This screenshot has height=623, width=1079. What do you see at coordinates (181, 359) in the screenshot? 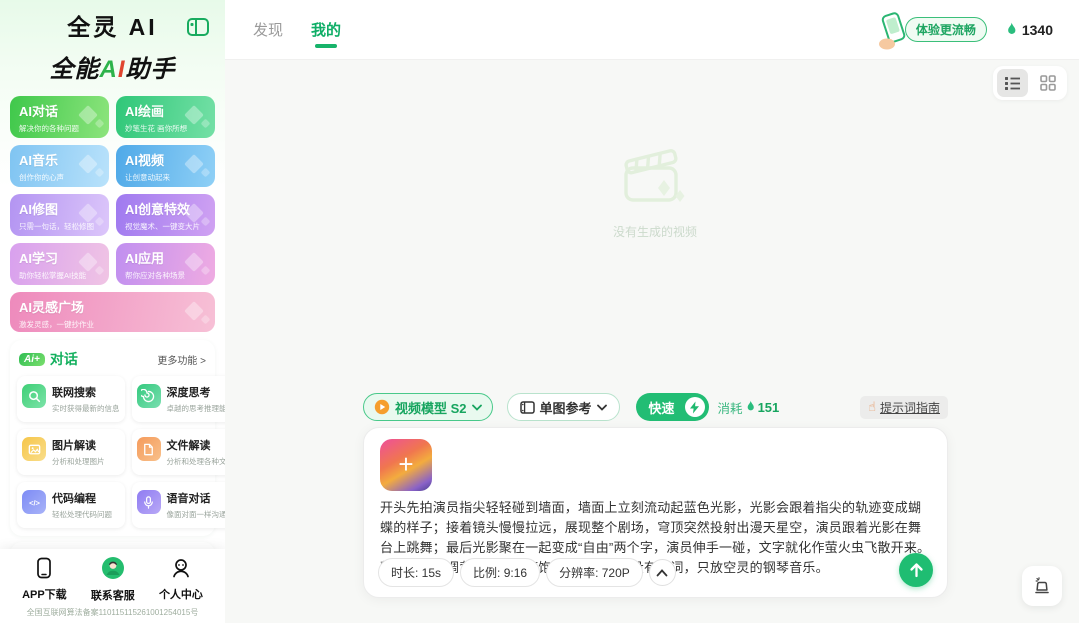
I see `more-features-link: 更多功能 >` at bounding box center [181, 359].